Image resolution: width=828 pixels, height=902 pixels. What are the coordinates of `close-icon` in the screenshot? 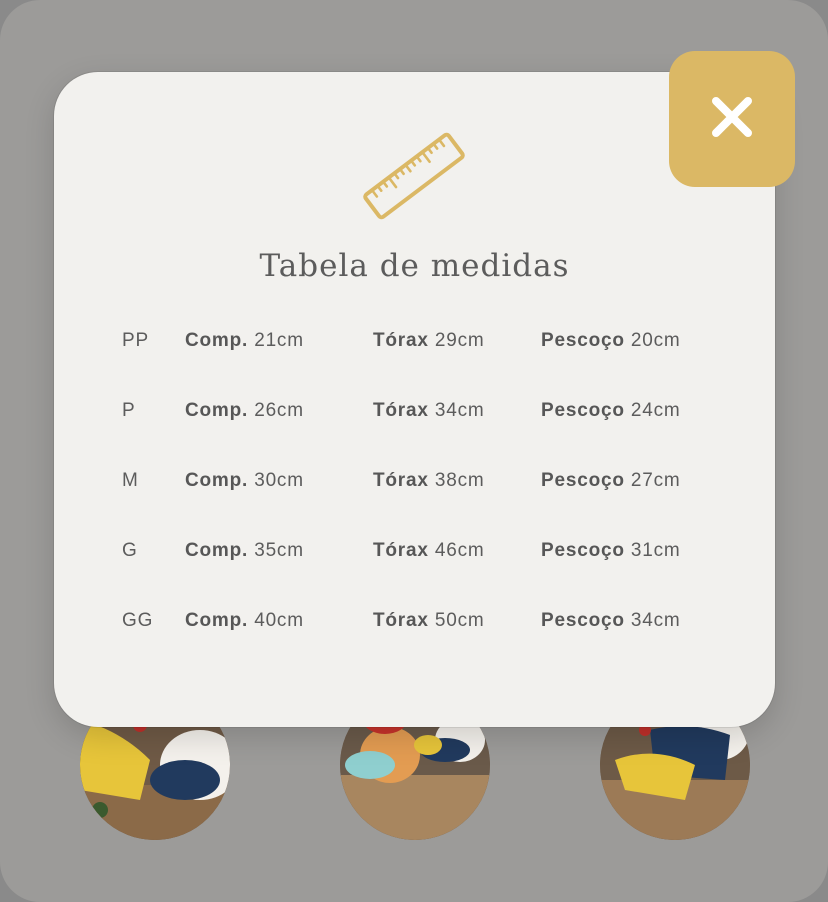 It's located at (732, 119).